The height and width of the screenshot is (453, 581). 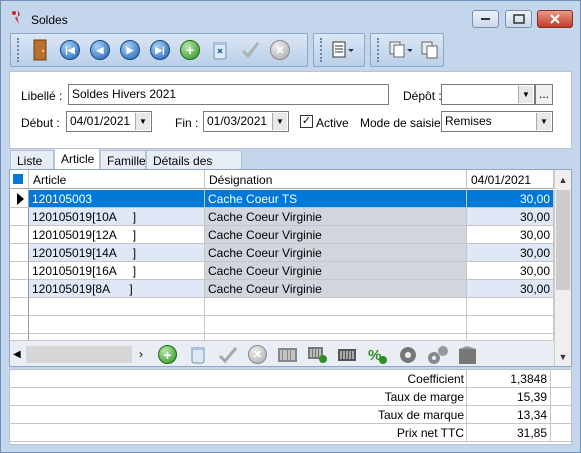 I want to click on barcode-icon, so click(x=347, y=354).